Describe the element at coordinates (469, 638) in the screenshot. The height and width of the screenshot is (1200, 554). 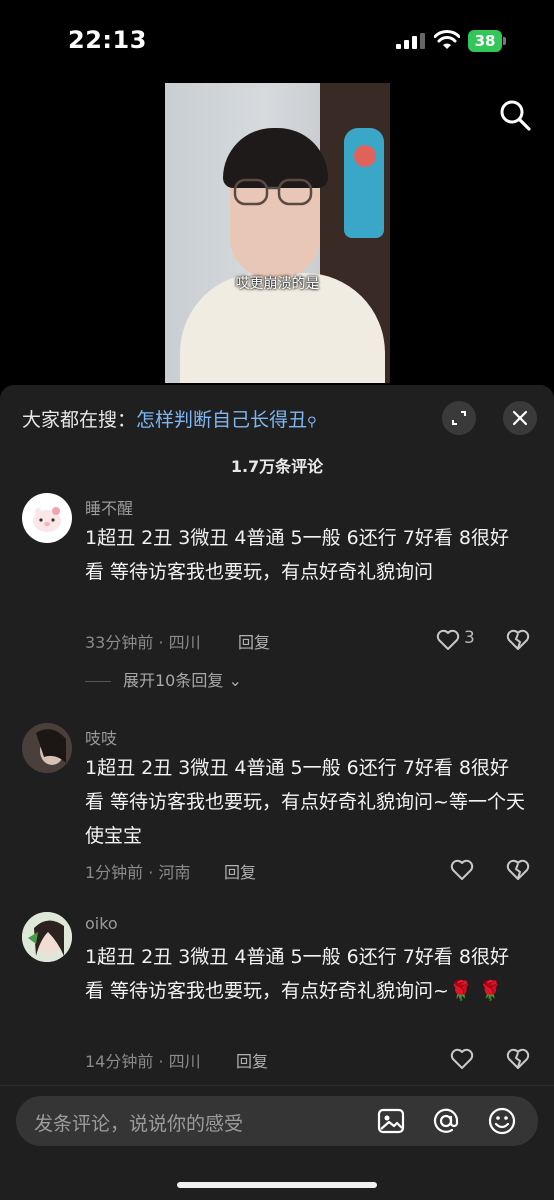
I see `like-count: 3` at that location.